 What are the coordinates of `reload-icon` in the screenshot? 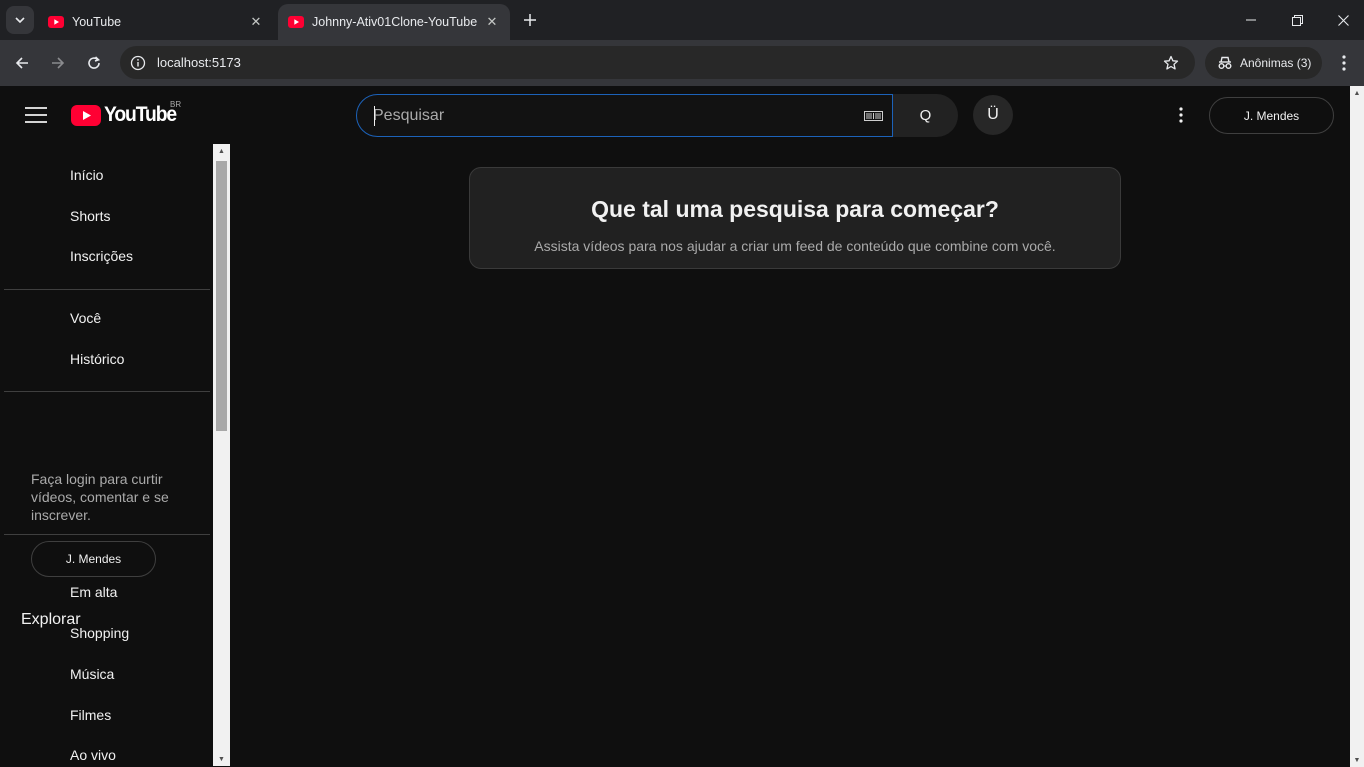 It's located at (94, 62).